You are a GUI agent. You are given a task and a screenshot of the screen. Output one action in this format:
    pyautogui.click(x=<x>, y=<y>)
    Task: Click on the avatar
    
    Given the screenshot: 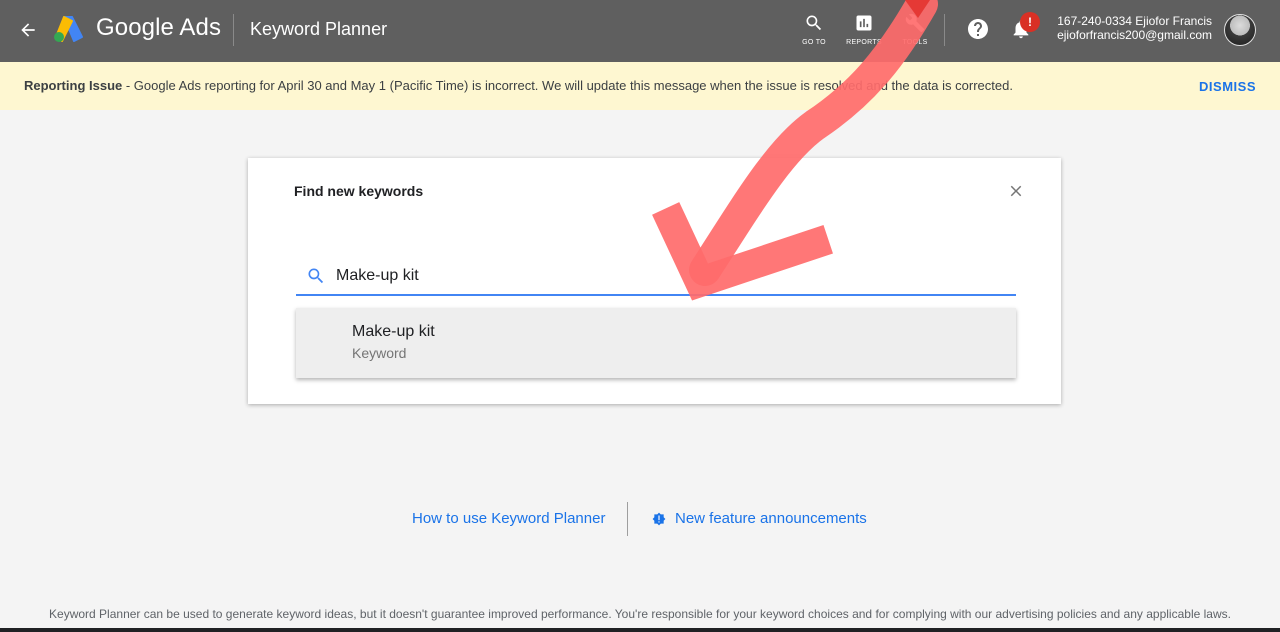 What is the action you would take?
    pyautogui.click(x=1240, y=30)
    